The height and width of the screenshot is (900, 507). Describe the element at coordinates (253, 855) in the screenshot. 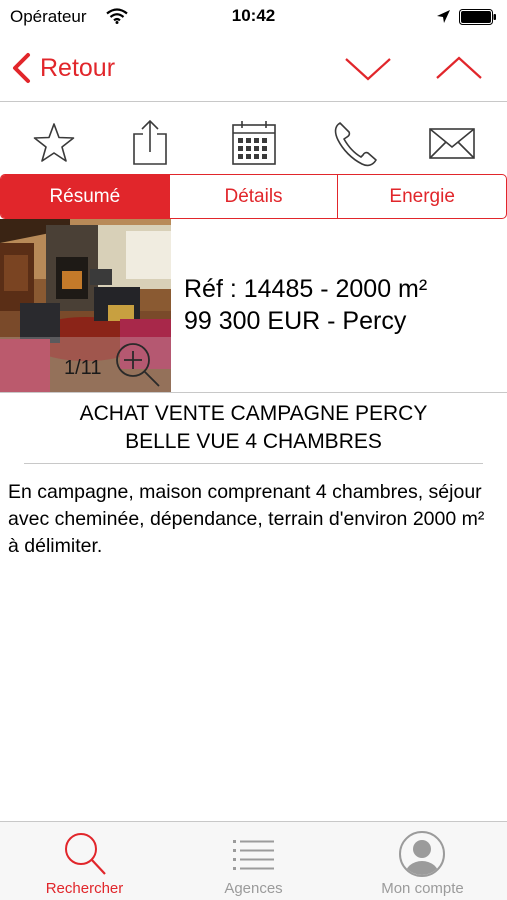

I see `list-icon` at that location.